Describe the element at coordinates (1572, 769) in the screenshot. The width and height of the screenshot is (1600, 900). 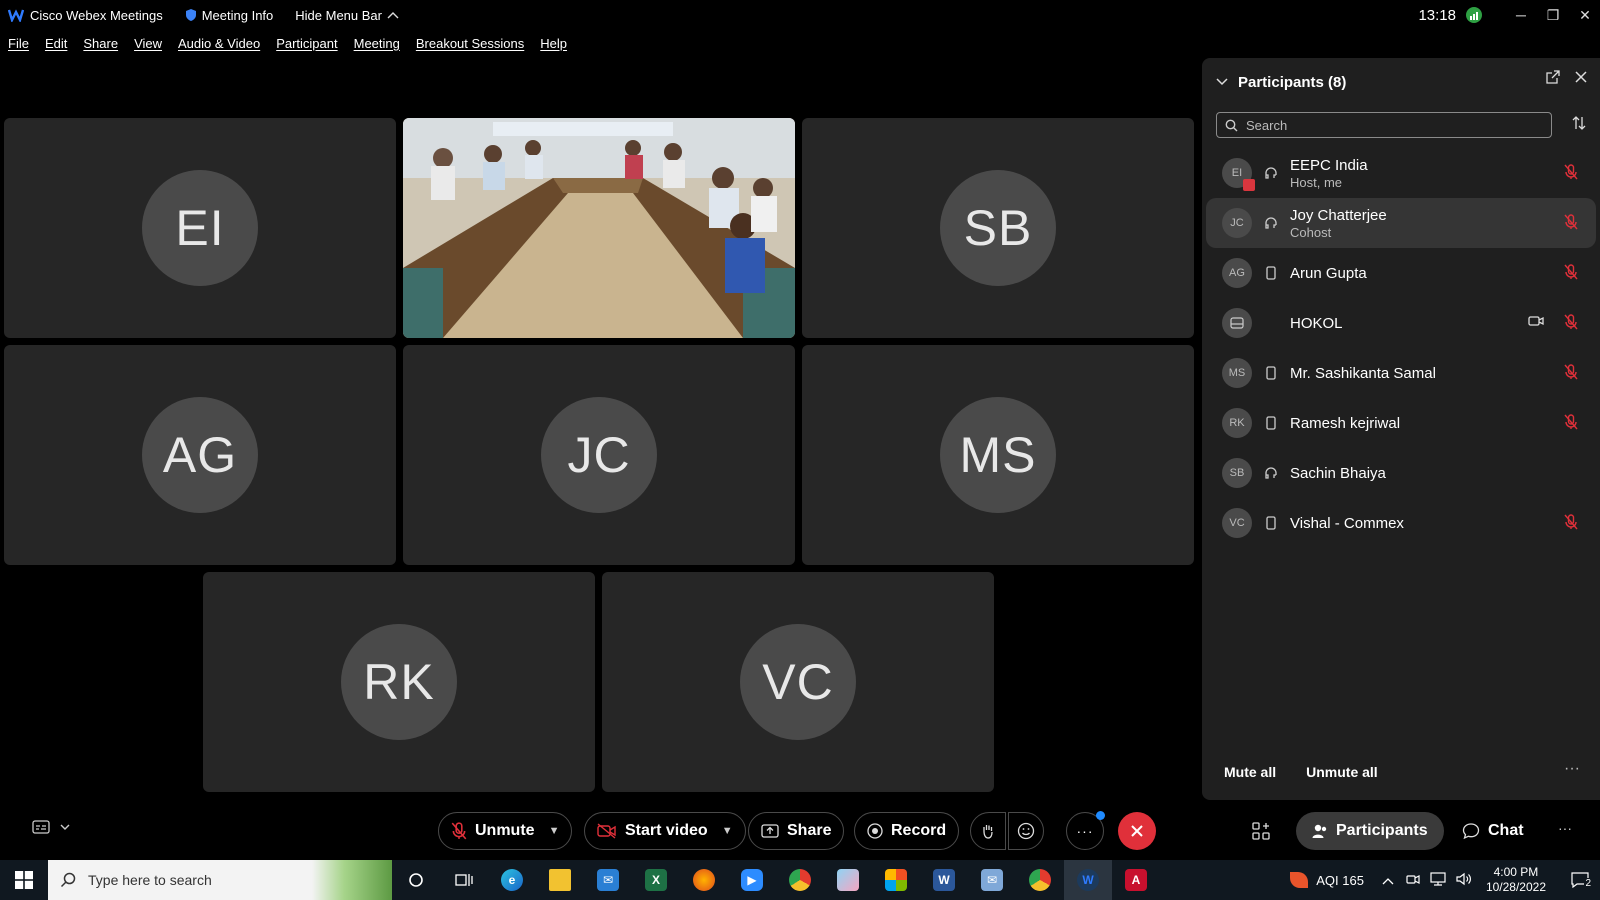
I see `more-options-icon: ···` at that location.